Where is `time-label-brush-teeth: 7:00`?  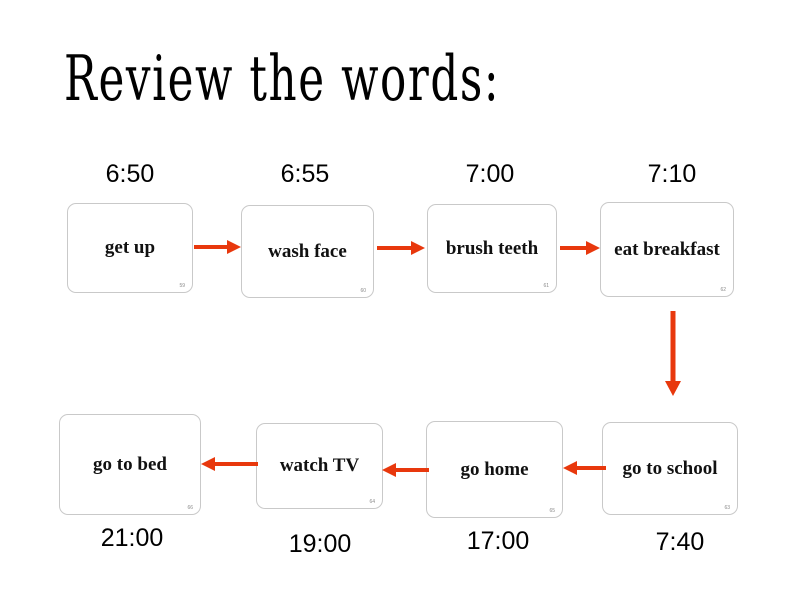 time-label-brush-teeth: 7:00 is located at coordinates (490, 174).